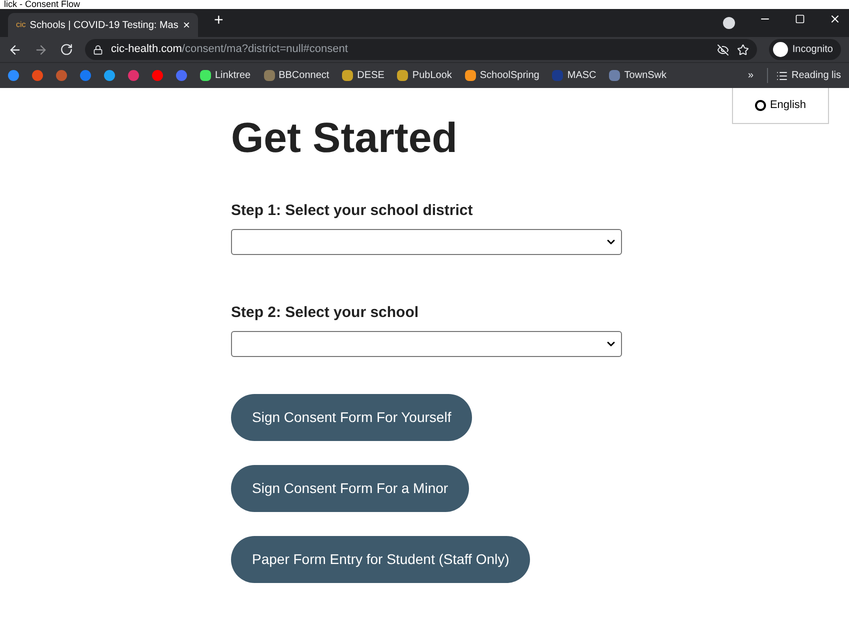  I want to click on bookmark: Linktree, so click(225, 75).